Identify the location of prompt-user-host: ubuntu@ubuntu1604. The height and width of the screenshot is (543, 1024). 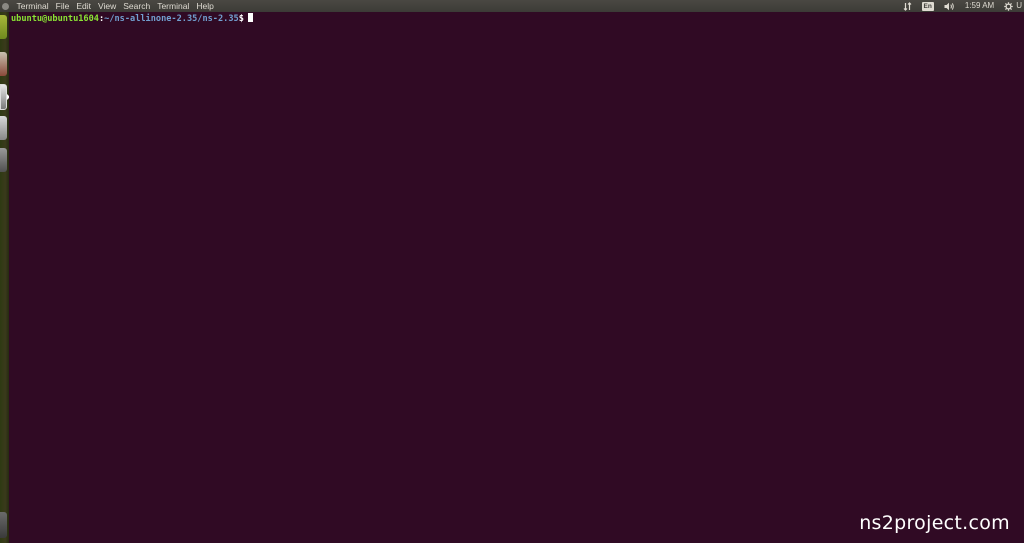
(55, 19).